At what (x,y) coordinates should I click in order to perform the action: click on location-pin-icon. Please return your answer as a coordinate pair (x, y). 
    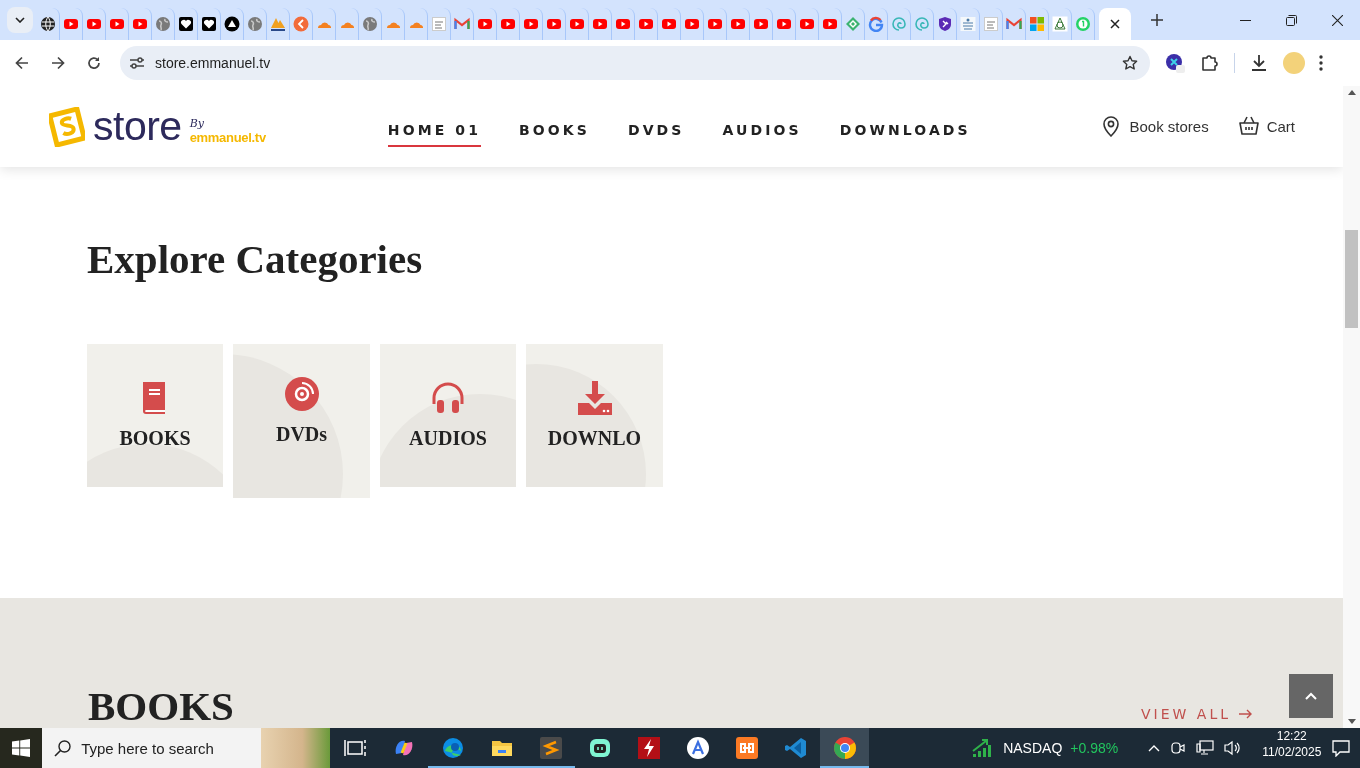
    Looking at the image, I should click on (1111, 126).